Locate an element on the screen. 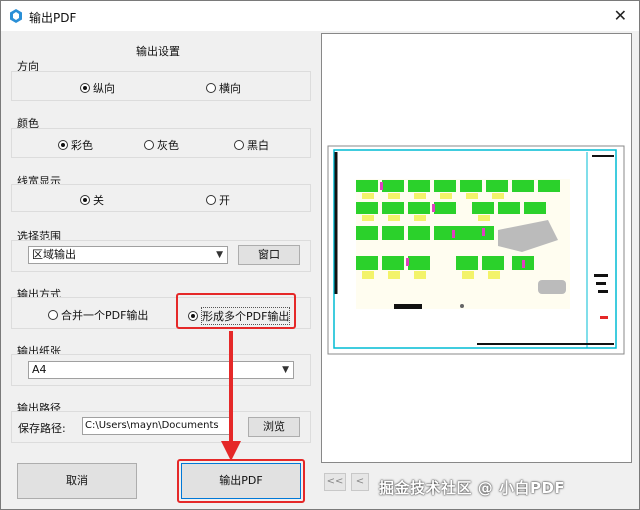 This screenshot has width=640, height=510. cancel-button: 取消 is located at coordinates (77, 481).